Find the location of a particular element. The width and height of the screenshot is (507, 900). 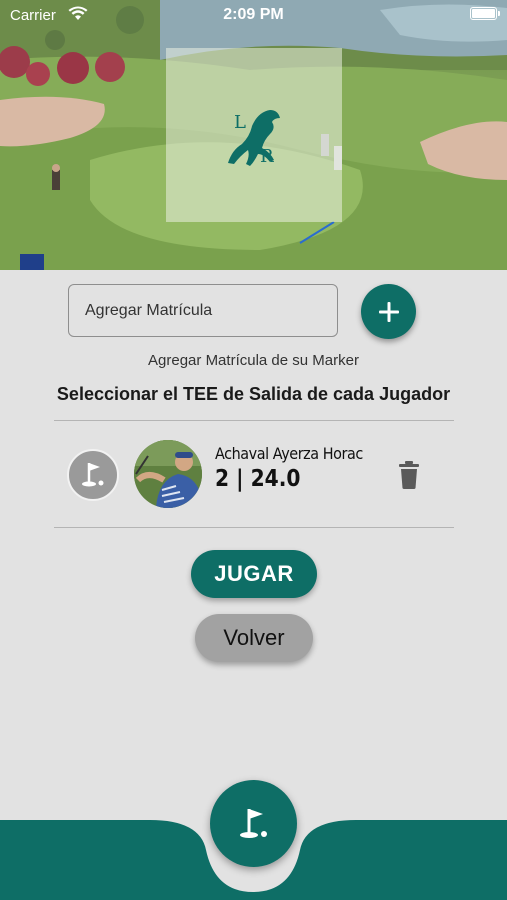

divider-top is located at coordinates (254, 420).